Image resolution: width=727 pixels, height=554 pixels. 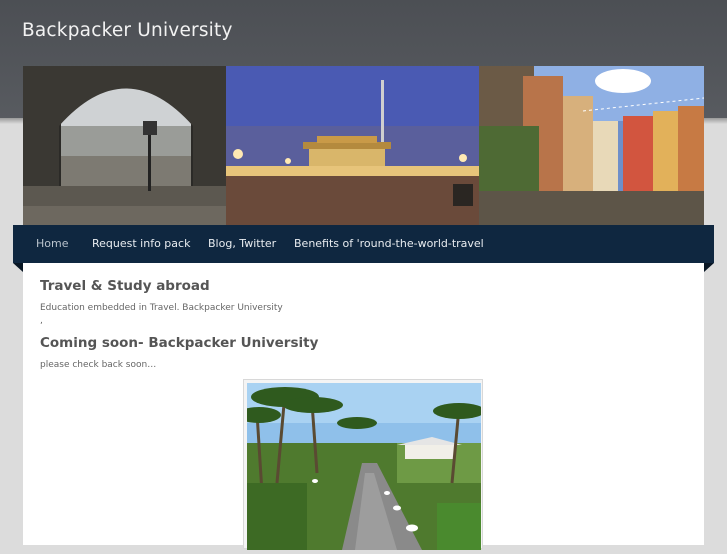 What do you see at coordinates (591, 145) in the screenshot?
I see `banner-photo-village` at bounding box center [591, 145].